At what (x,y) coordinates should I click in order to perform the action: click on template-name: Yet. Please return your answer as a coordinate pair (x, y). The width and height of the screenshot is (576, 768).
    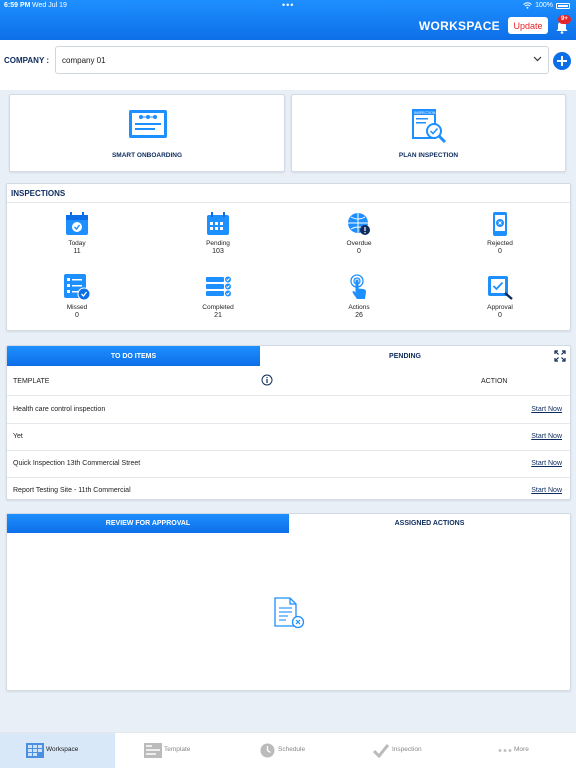
    Looking at the image, I should click on (18, 436).